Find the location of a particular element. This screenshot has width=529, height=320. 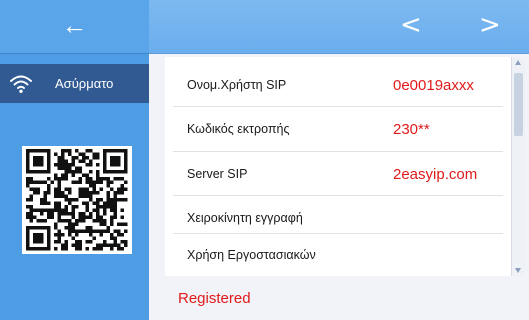

sidebar-item-wireless: Ασύρματο is located at coordinates (74, 83).